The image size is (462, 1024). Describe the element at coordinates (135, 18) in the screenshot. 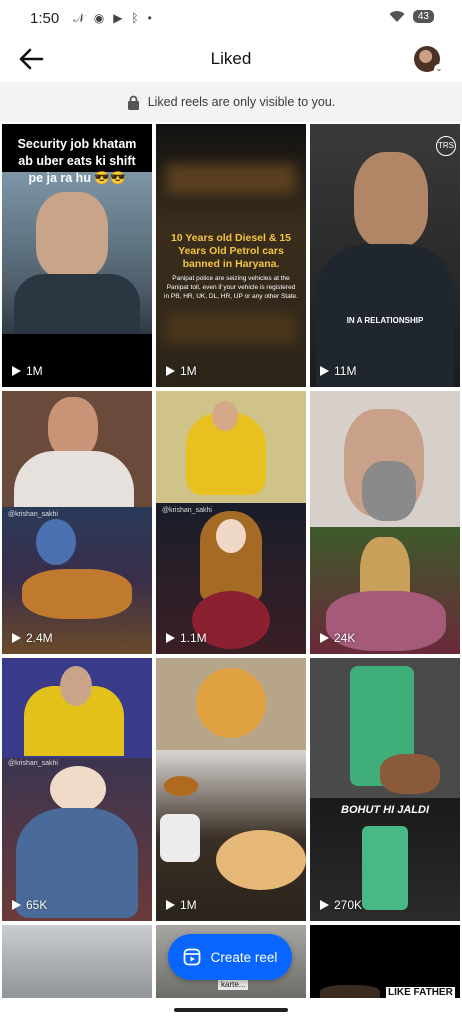

I see `bluetooth-icon: ᛒ` at that location.